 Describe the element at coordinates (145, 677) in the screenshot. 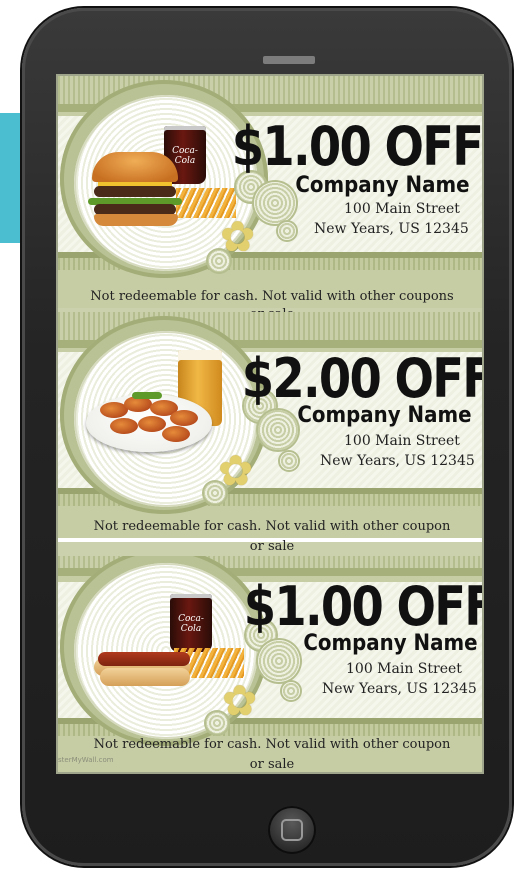

I see `hotdog-bun-icon` at that location.